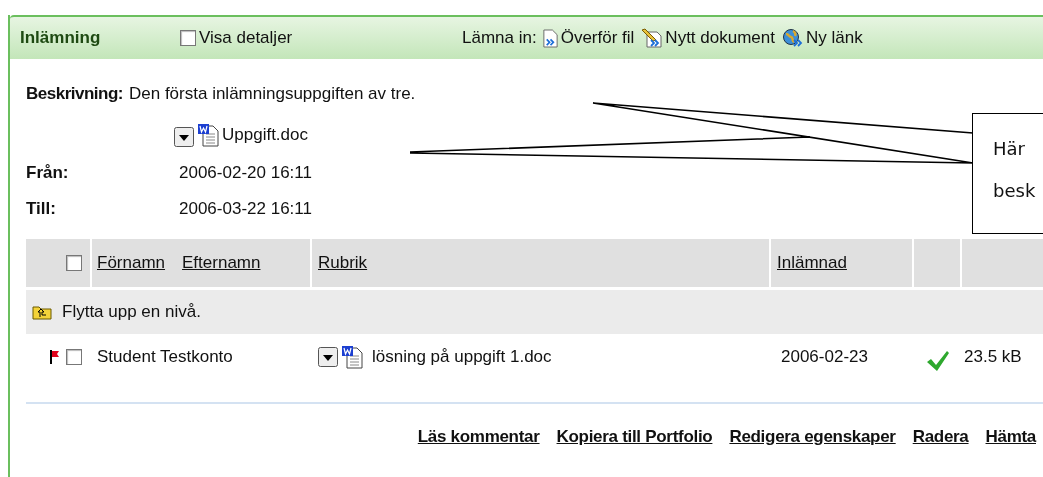 Image resolution: width=1043 pixels, height=477 pixels. Describe the element at coordinates (41, 209) in the screenshot. I see `field-label: Till:` at that location.